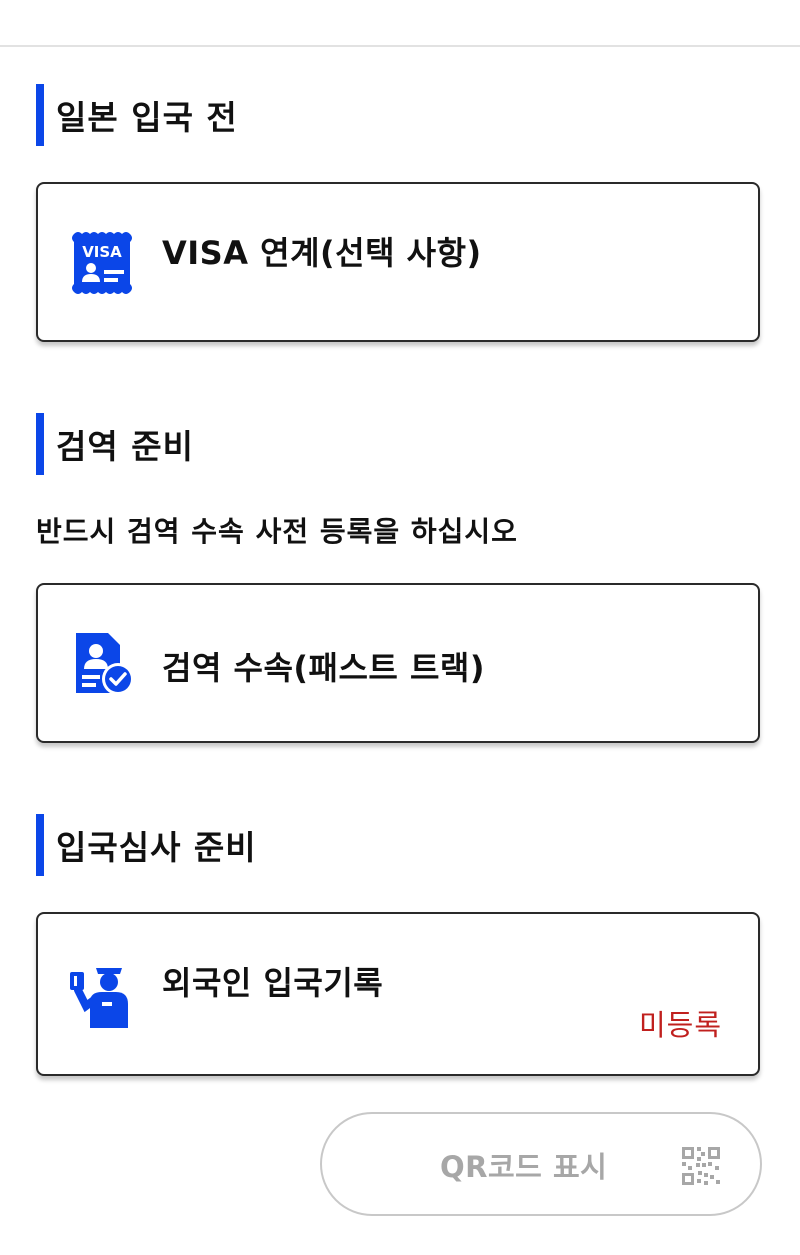 The height and width of the screenshot is (1255, 800). What do you see at coordinates (156, 847) in the screenshot?
I see `section-title: 입국심사 준비` at bounding box center [156, 847].